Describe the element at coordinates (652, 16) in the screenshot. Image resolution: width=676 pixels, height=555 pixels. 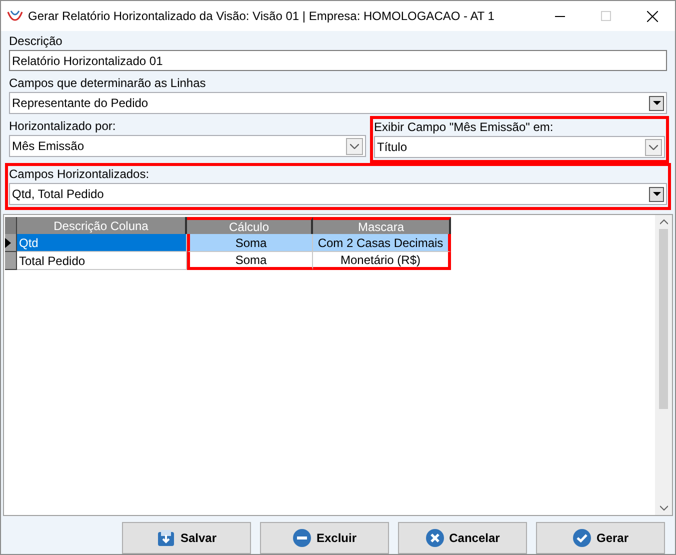
I see `close-icon` at that location.